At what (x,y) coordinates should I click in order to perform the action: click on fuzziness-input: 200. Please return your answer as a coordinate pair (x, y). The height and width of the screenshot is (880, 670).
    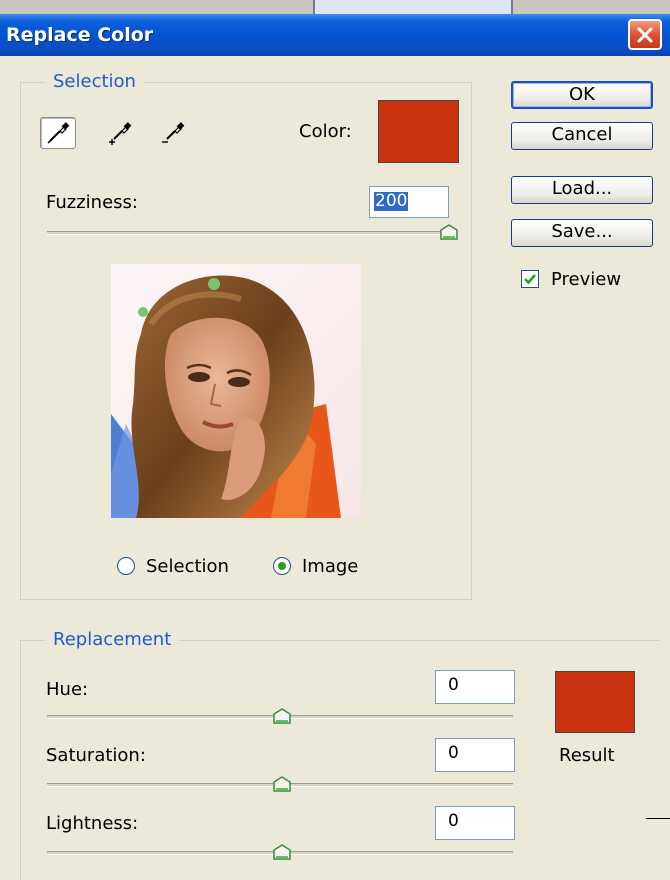
    Looking at the image, I should click on (409, 202).